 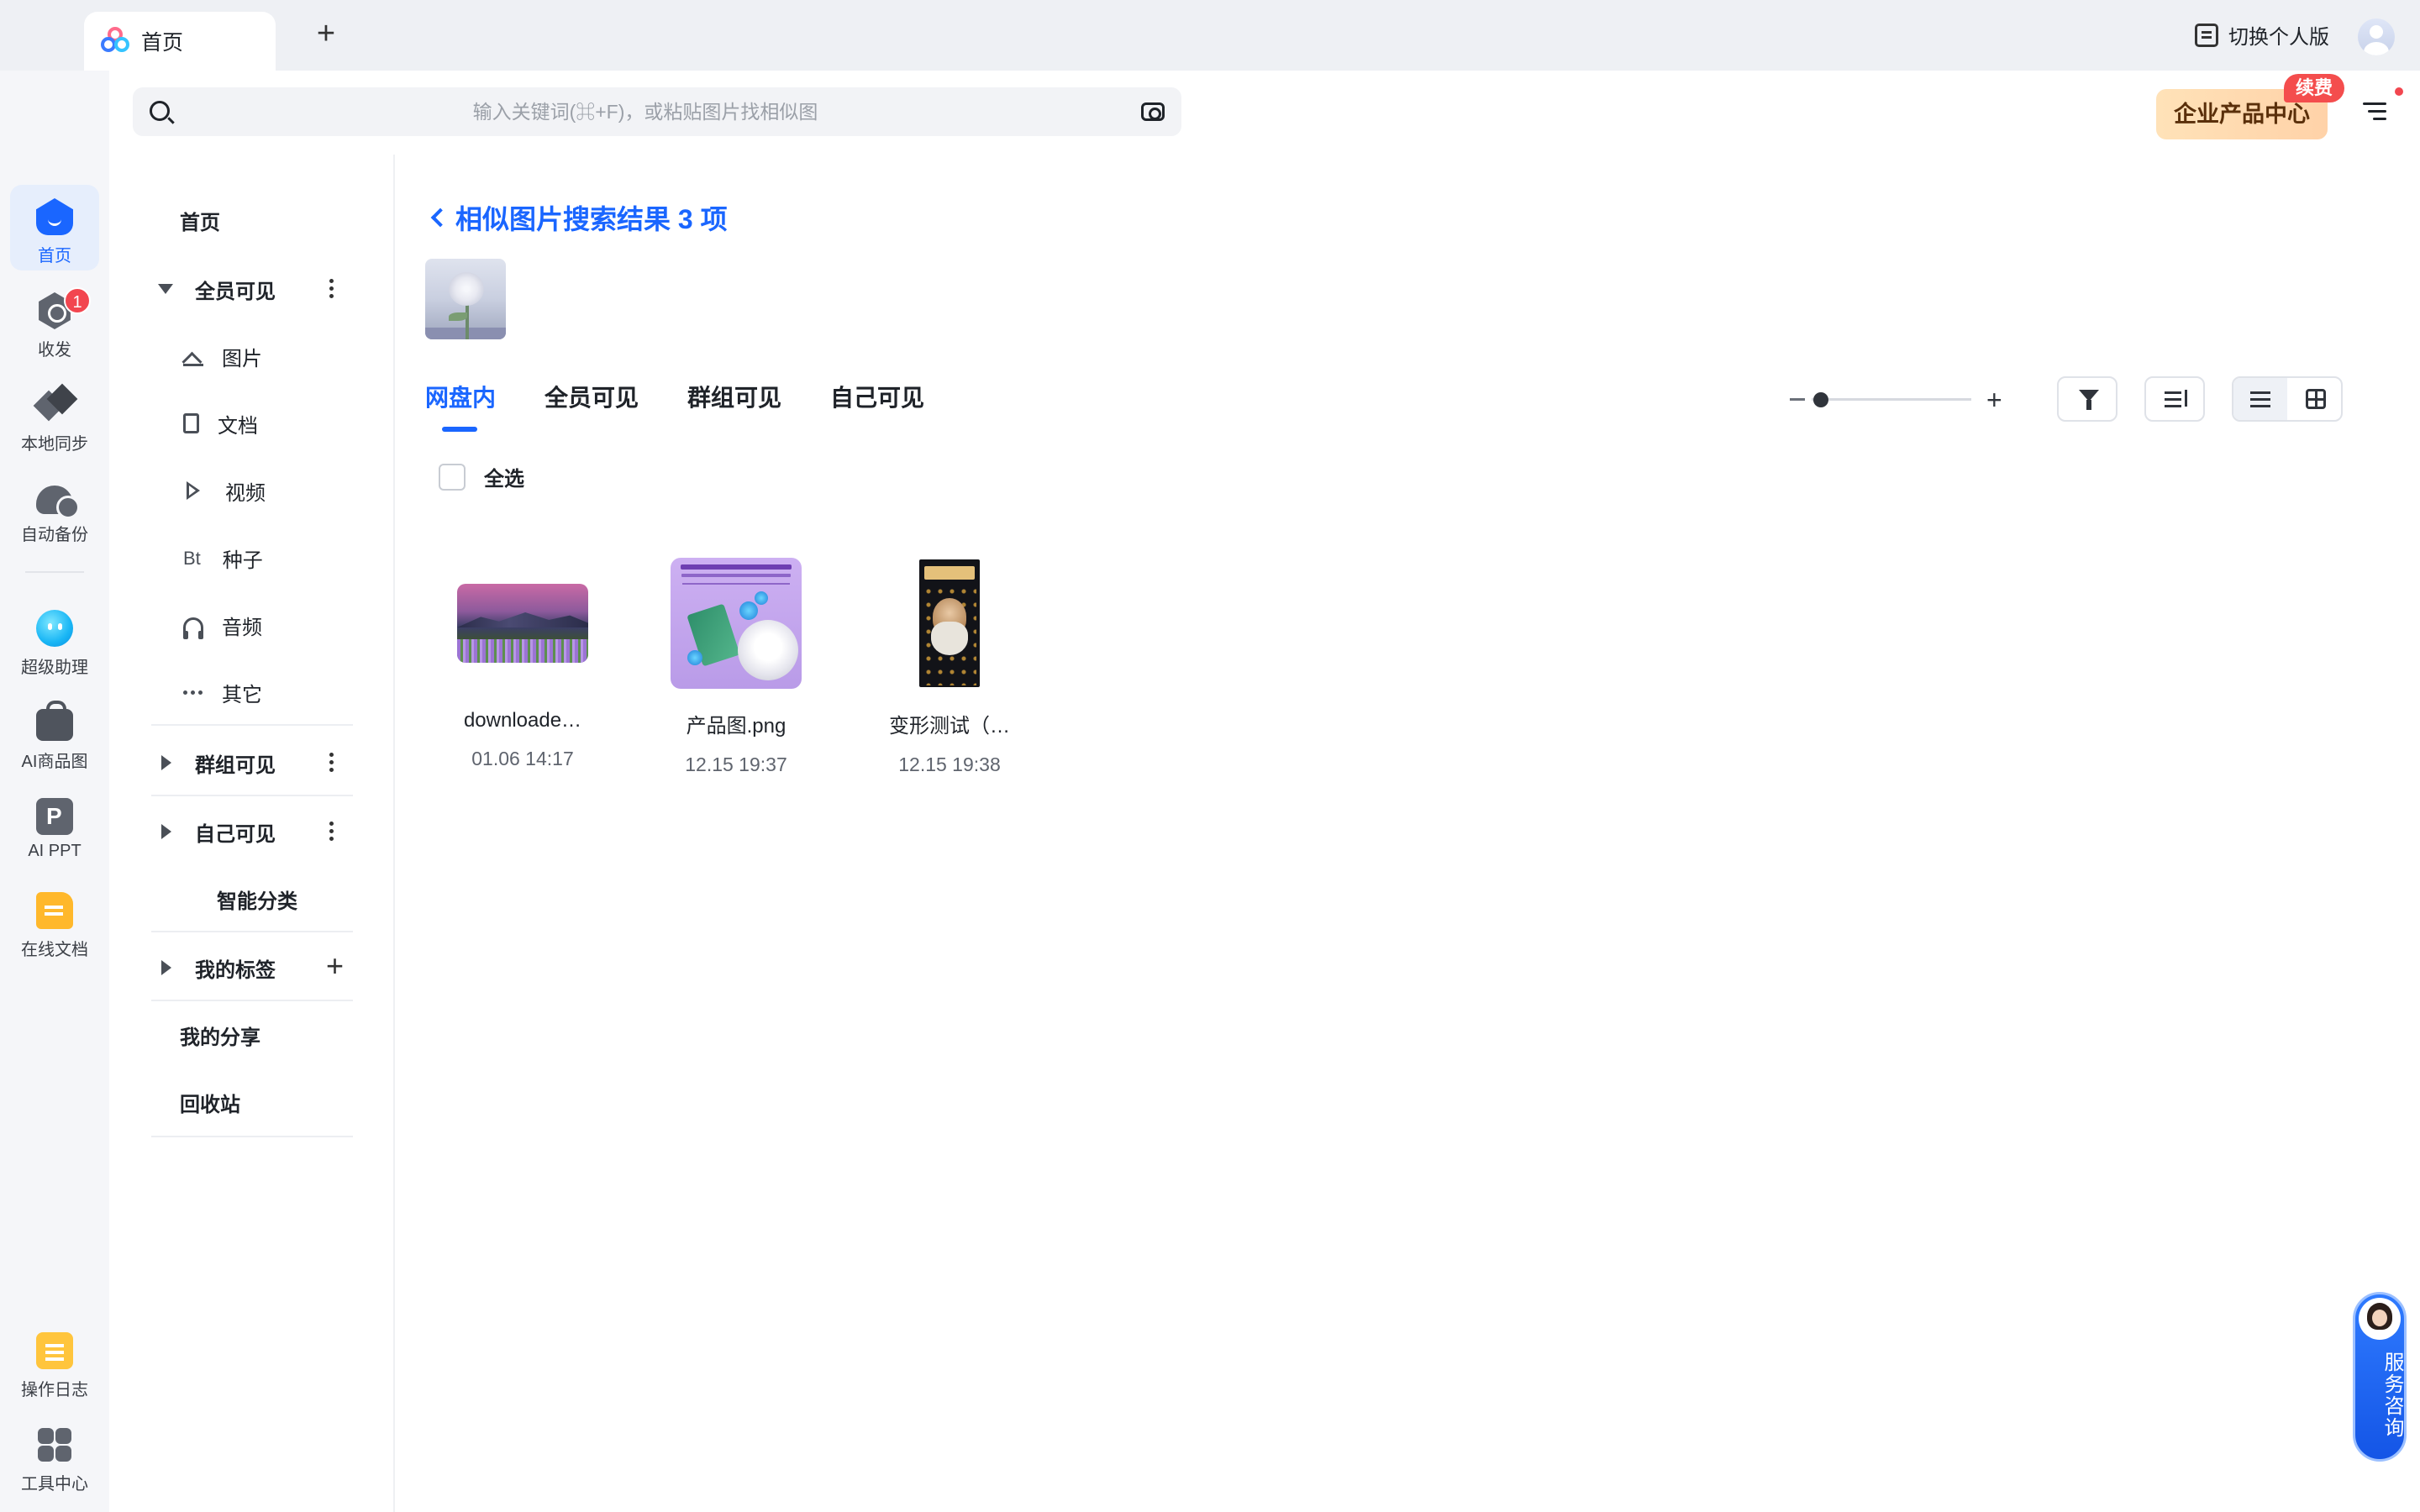 What do you see at coordinates (246, 493) in the screenshot?
I see `tree-item-label: 视频` at bounding box center [246, 493].